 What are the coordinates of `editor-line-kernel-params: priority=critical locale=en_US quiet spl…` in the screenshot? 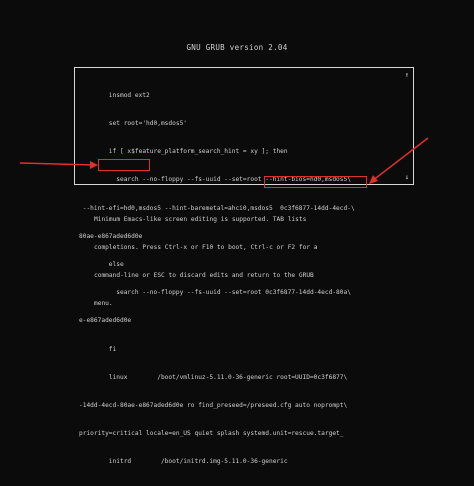 It's located at (240, 433).